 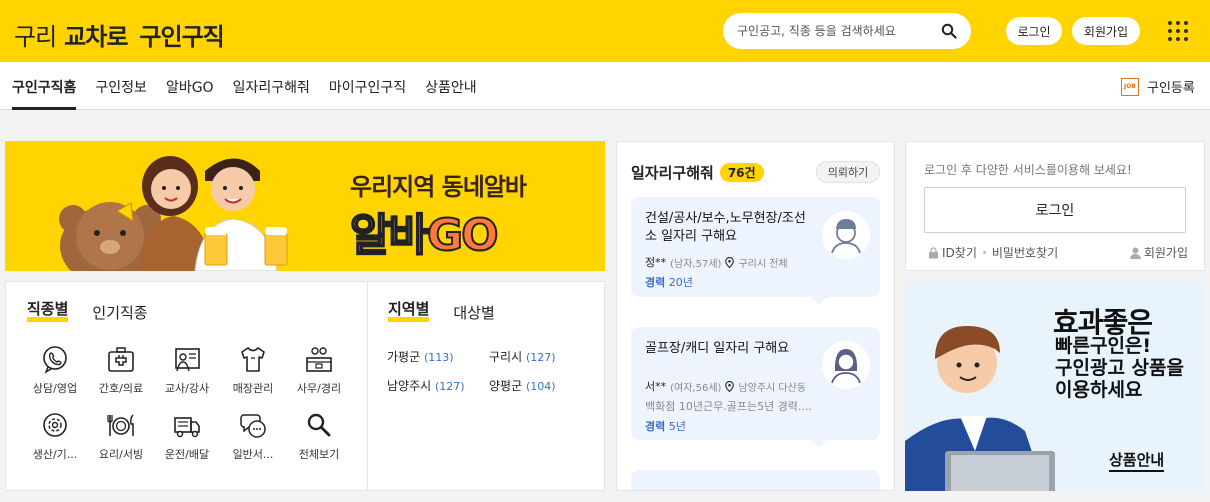 What do you see at coordinates (35, 37) in the screenshot?
I see `logo-region: 구리` at bounding box center [35, 37].